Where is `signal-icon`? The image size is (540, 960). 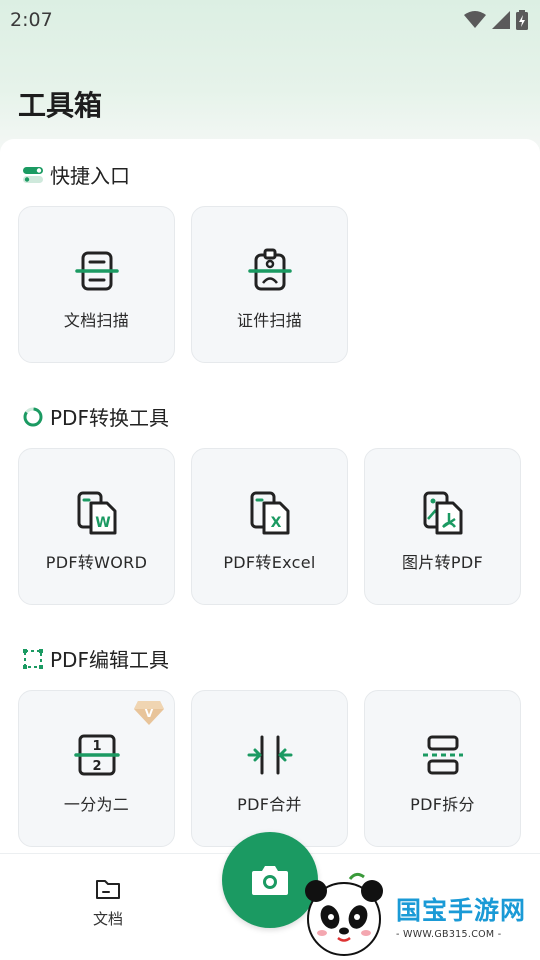
signal-icon is located at coordinates (501, 20).